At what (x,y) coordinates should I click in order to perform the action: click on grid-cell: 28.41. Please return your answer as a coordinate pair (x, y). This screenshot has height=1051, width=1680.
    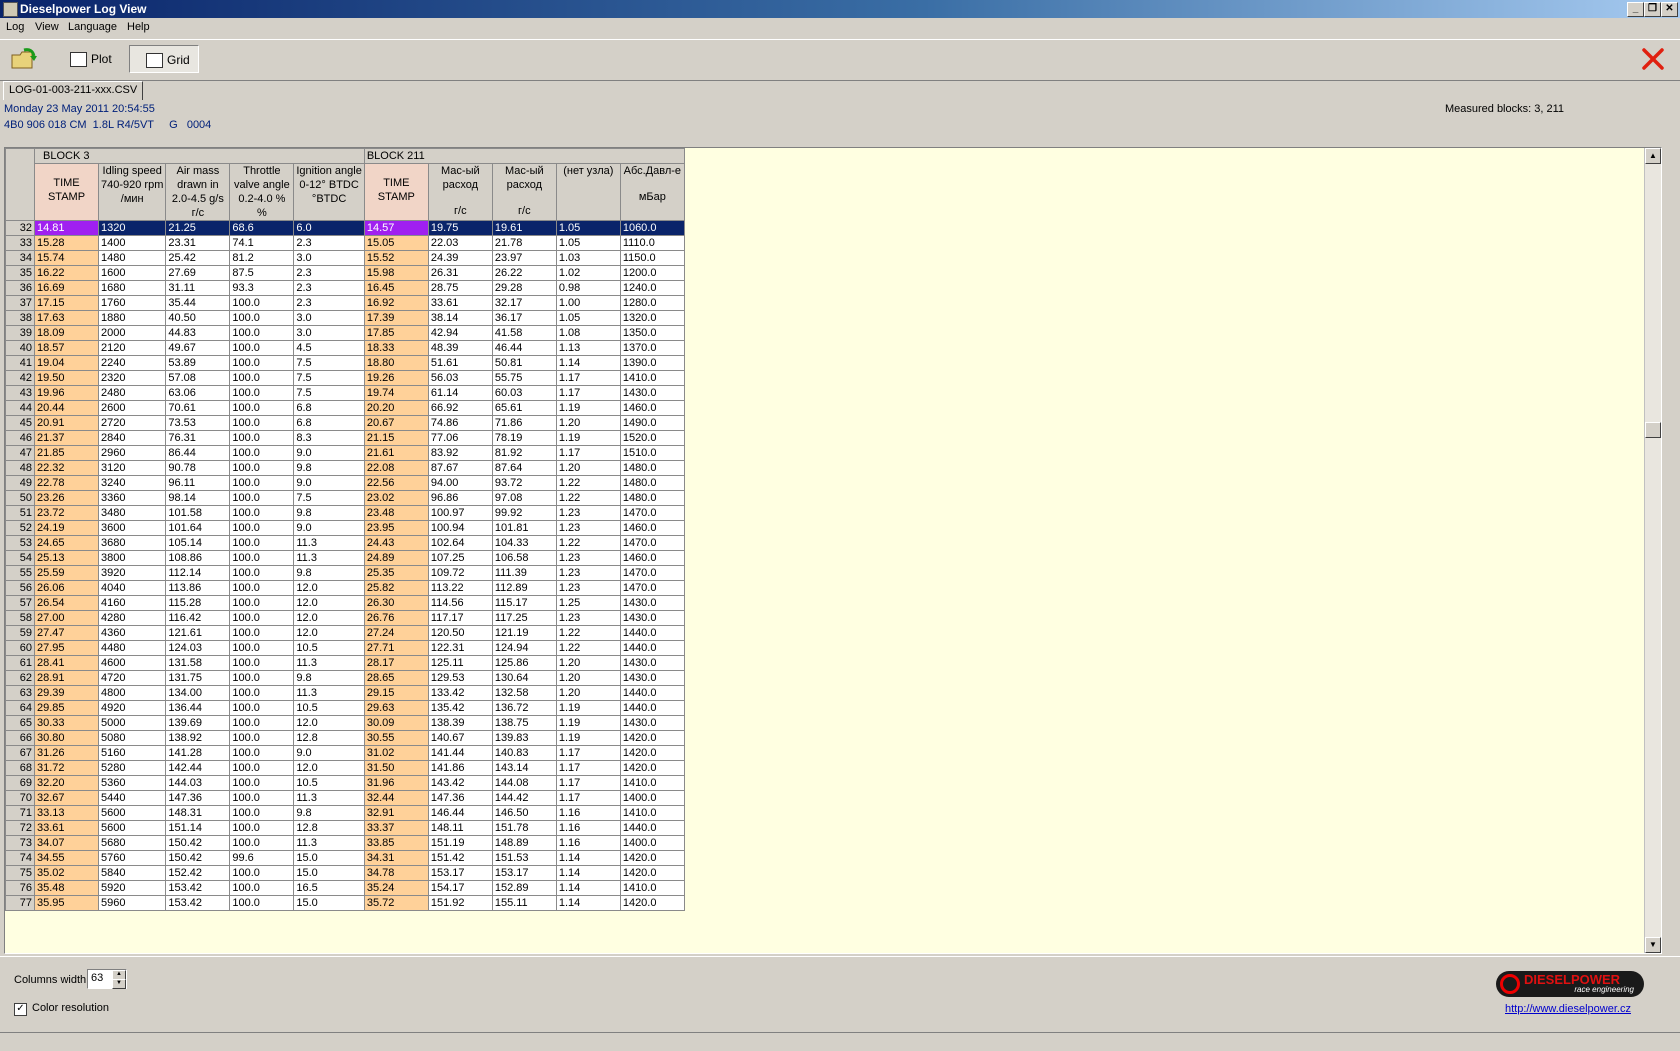
    Looking at the image, I should click on (66, 663).